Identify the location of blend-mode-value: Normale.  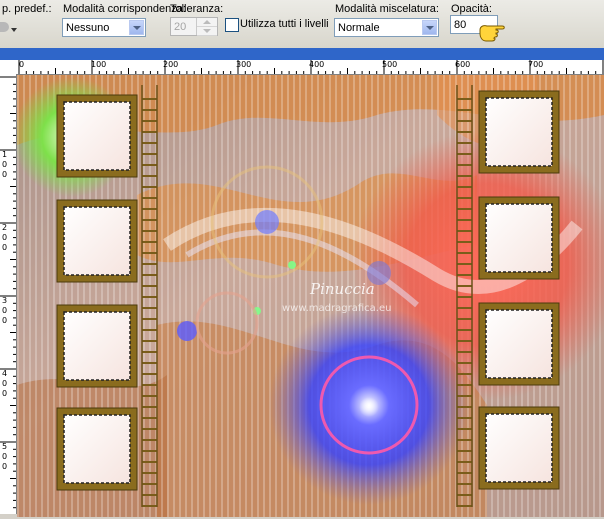
(359, 28).